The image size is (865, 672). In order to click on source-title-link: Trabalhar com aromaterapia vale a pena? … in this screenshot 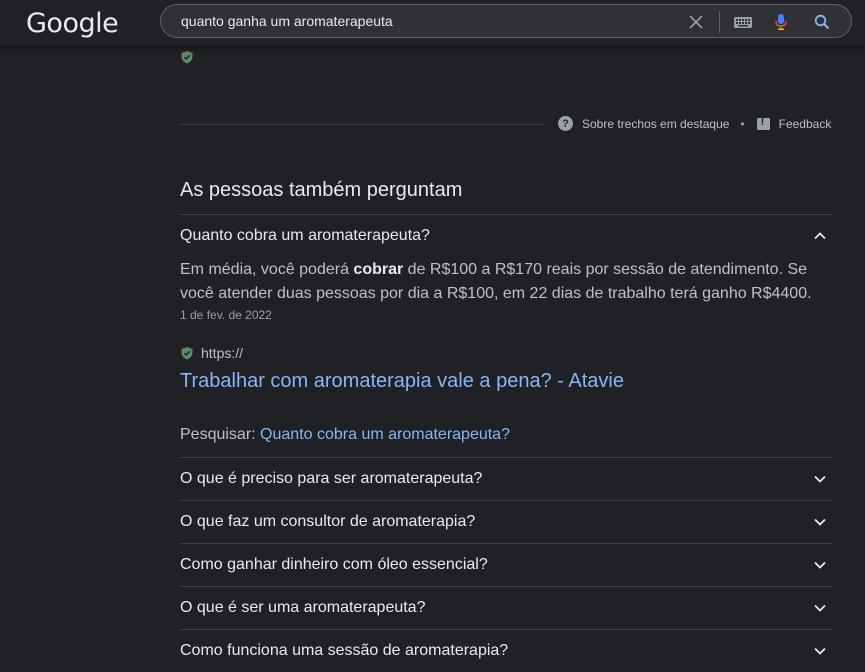, I will do `click(402, 381)`.